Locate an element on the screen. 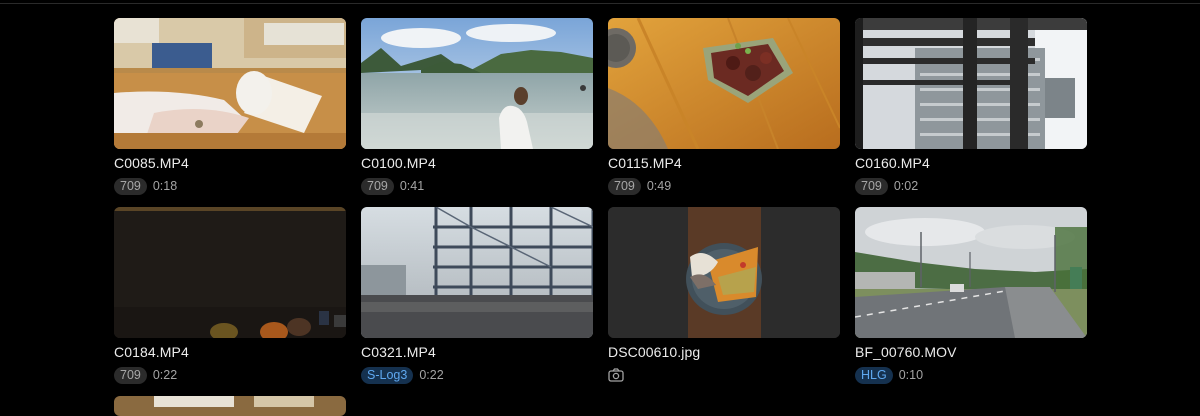 Image resolution: width=1200 pixels, height=416 pixels. media-card: BF_00760.MOV HLG 0:10 is located at coordinates (971, 301).